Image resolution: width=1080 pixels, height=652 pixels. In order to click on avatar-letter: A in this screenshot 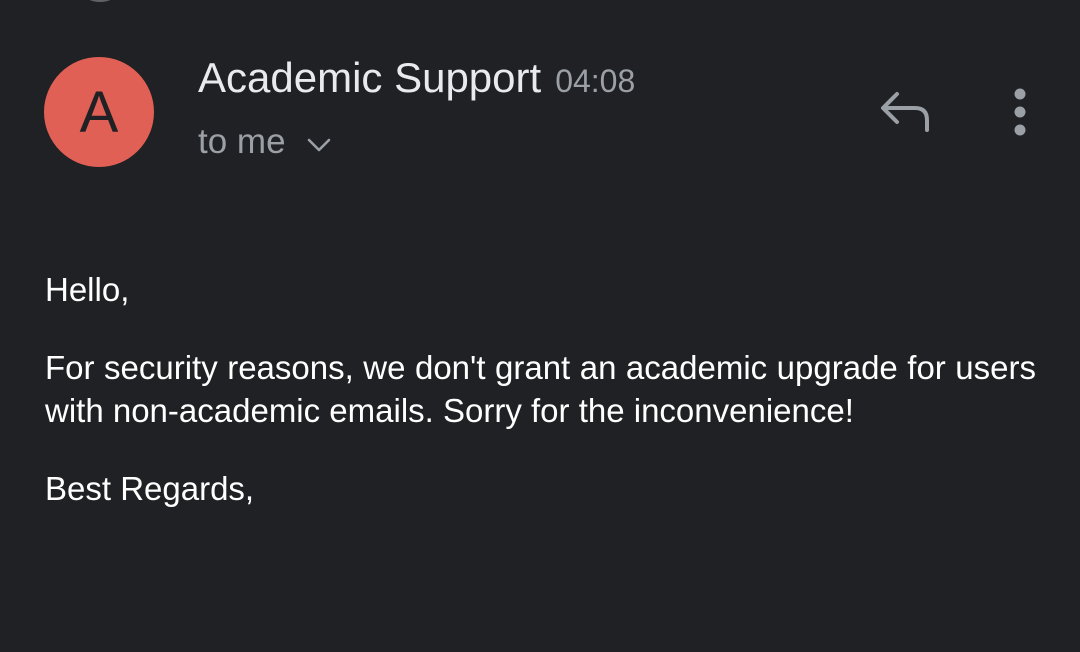, I will do `click(99, 112)`.